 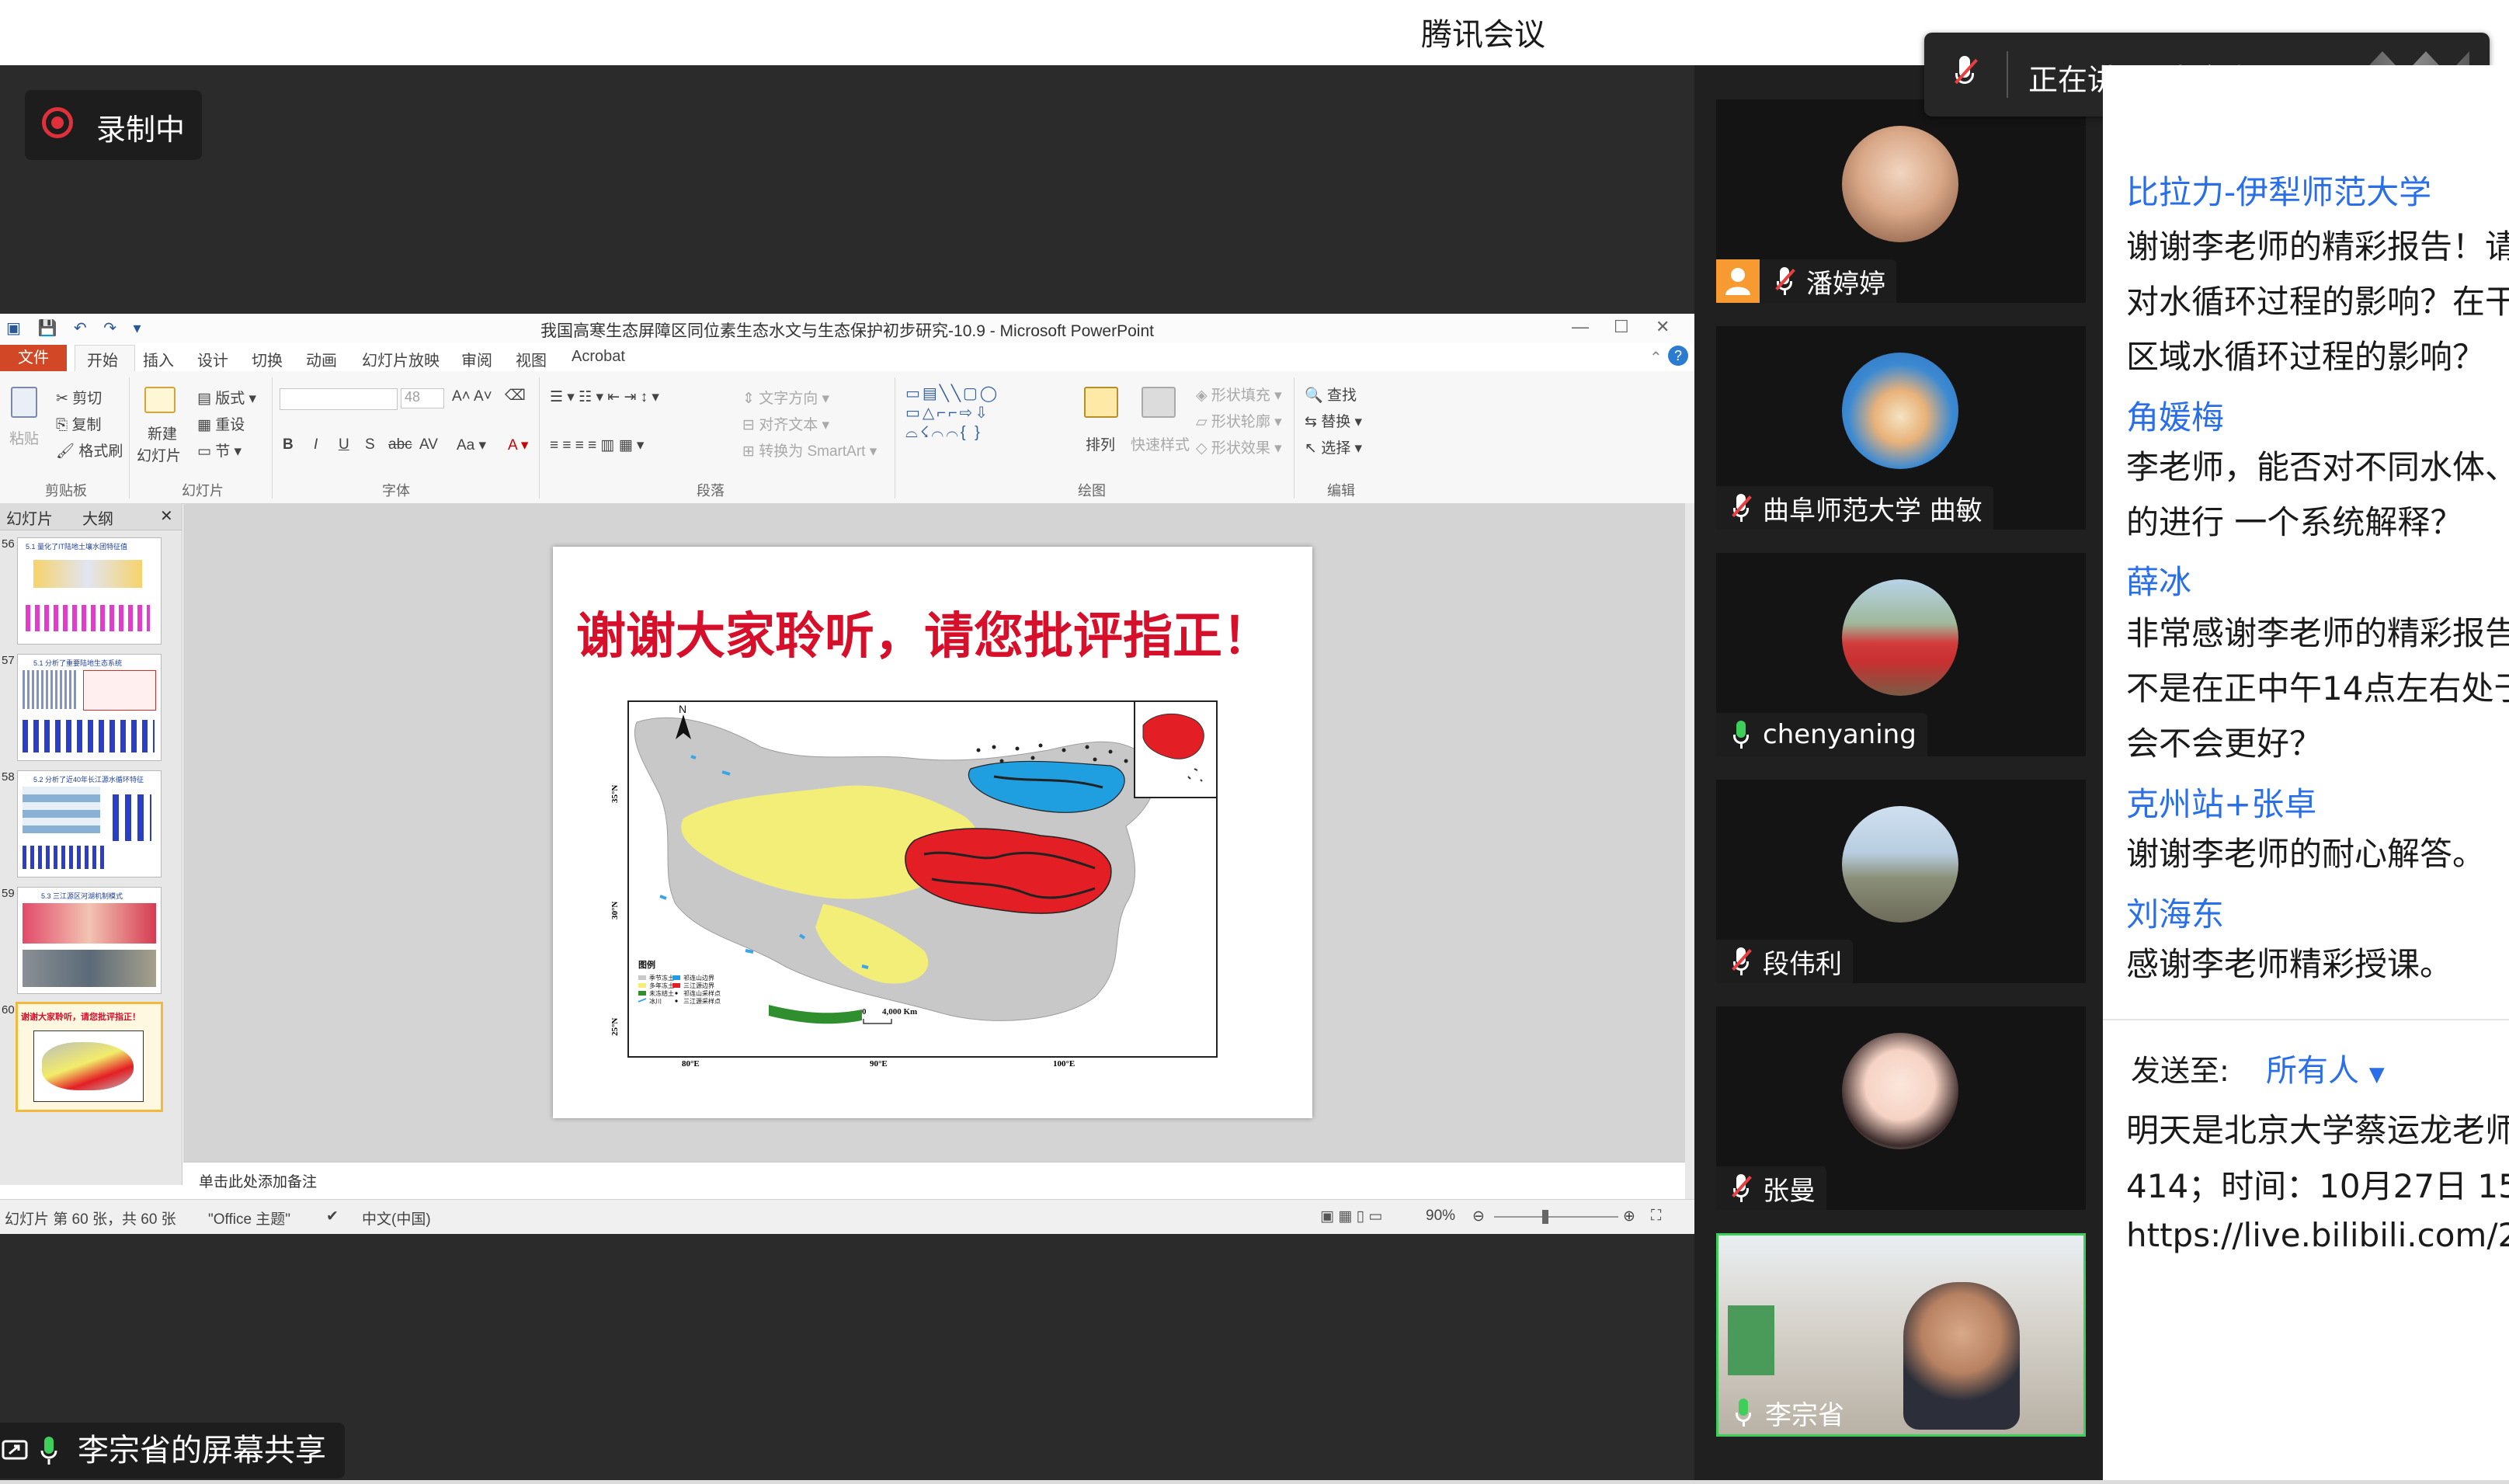 I want to click on participant-tile: chenyaning, so click(x=1901, y=654).